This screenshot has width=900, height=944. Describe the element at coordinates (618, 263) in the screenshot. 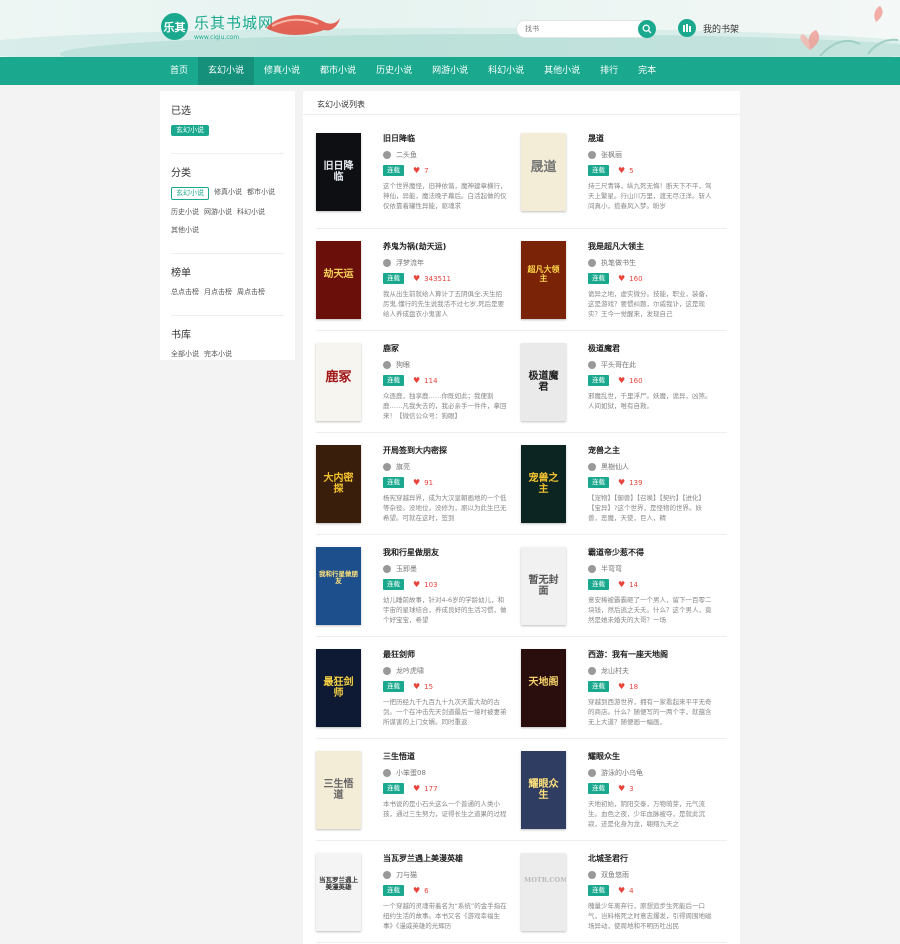

I see `book-author: 执笔做书生` at that location.